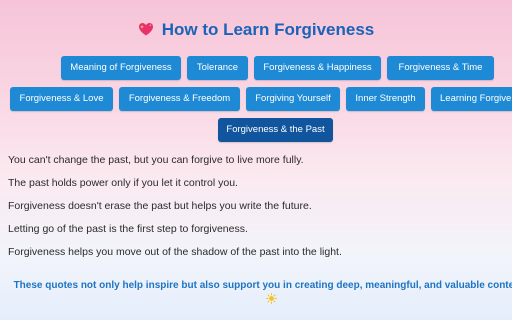 The height and width of the screenshot is (320, 512). Describe the element at coordinates (271, 298) in the screenshot. I see `sun-icon` at that location.